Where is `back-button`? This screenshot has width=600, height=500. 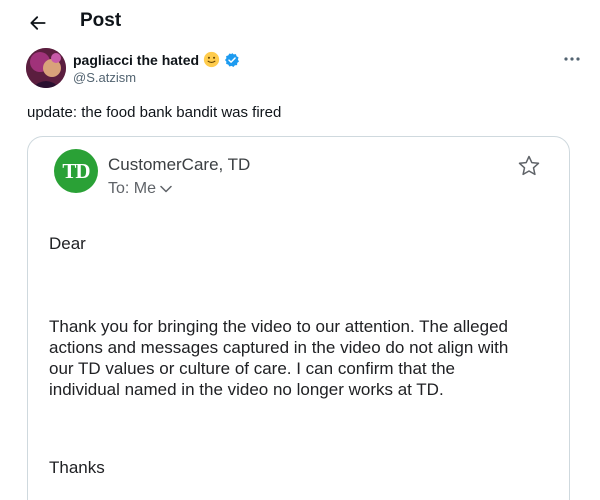
back-button is located at coordinates (38, 23).